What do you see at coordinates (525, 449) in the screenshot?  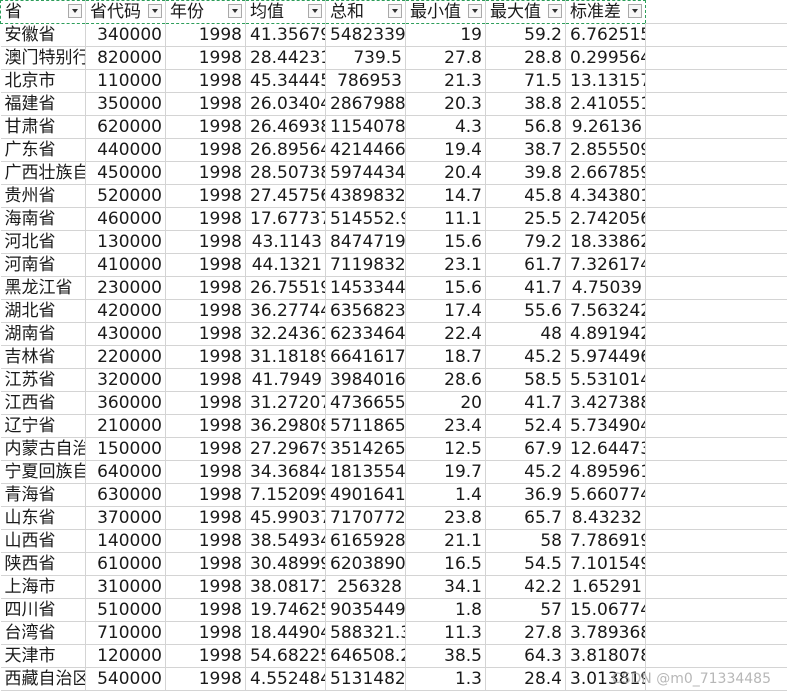 I see `max-cell: 67.9` at bounding box center [525, 449].